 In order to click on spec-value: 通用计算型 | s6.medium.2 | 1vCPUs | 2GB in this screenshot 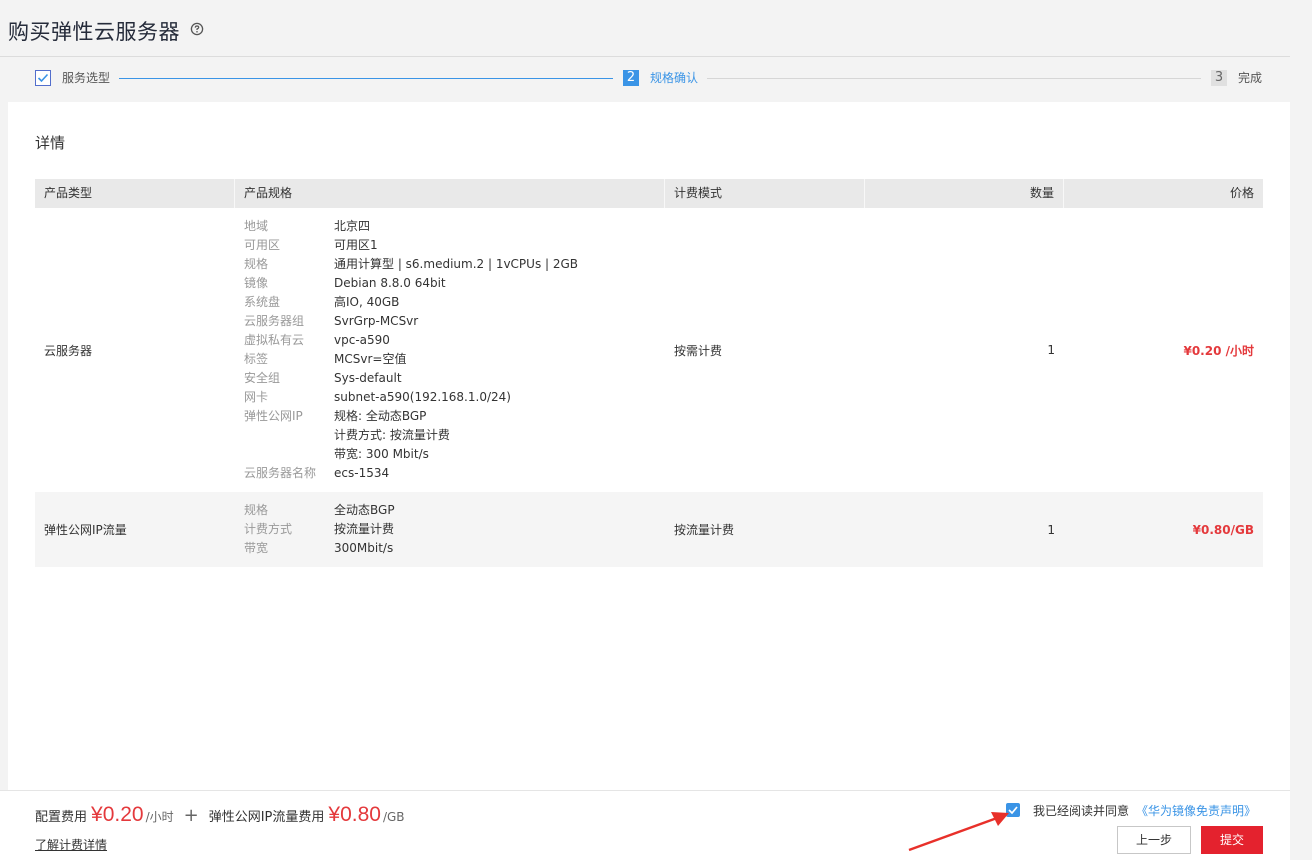, I will do `click(456, 264)`.